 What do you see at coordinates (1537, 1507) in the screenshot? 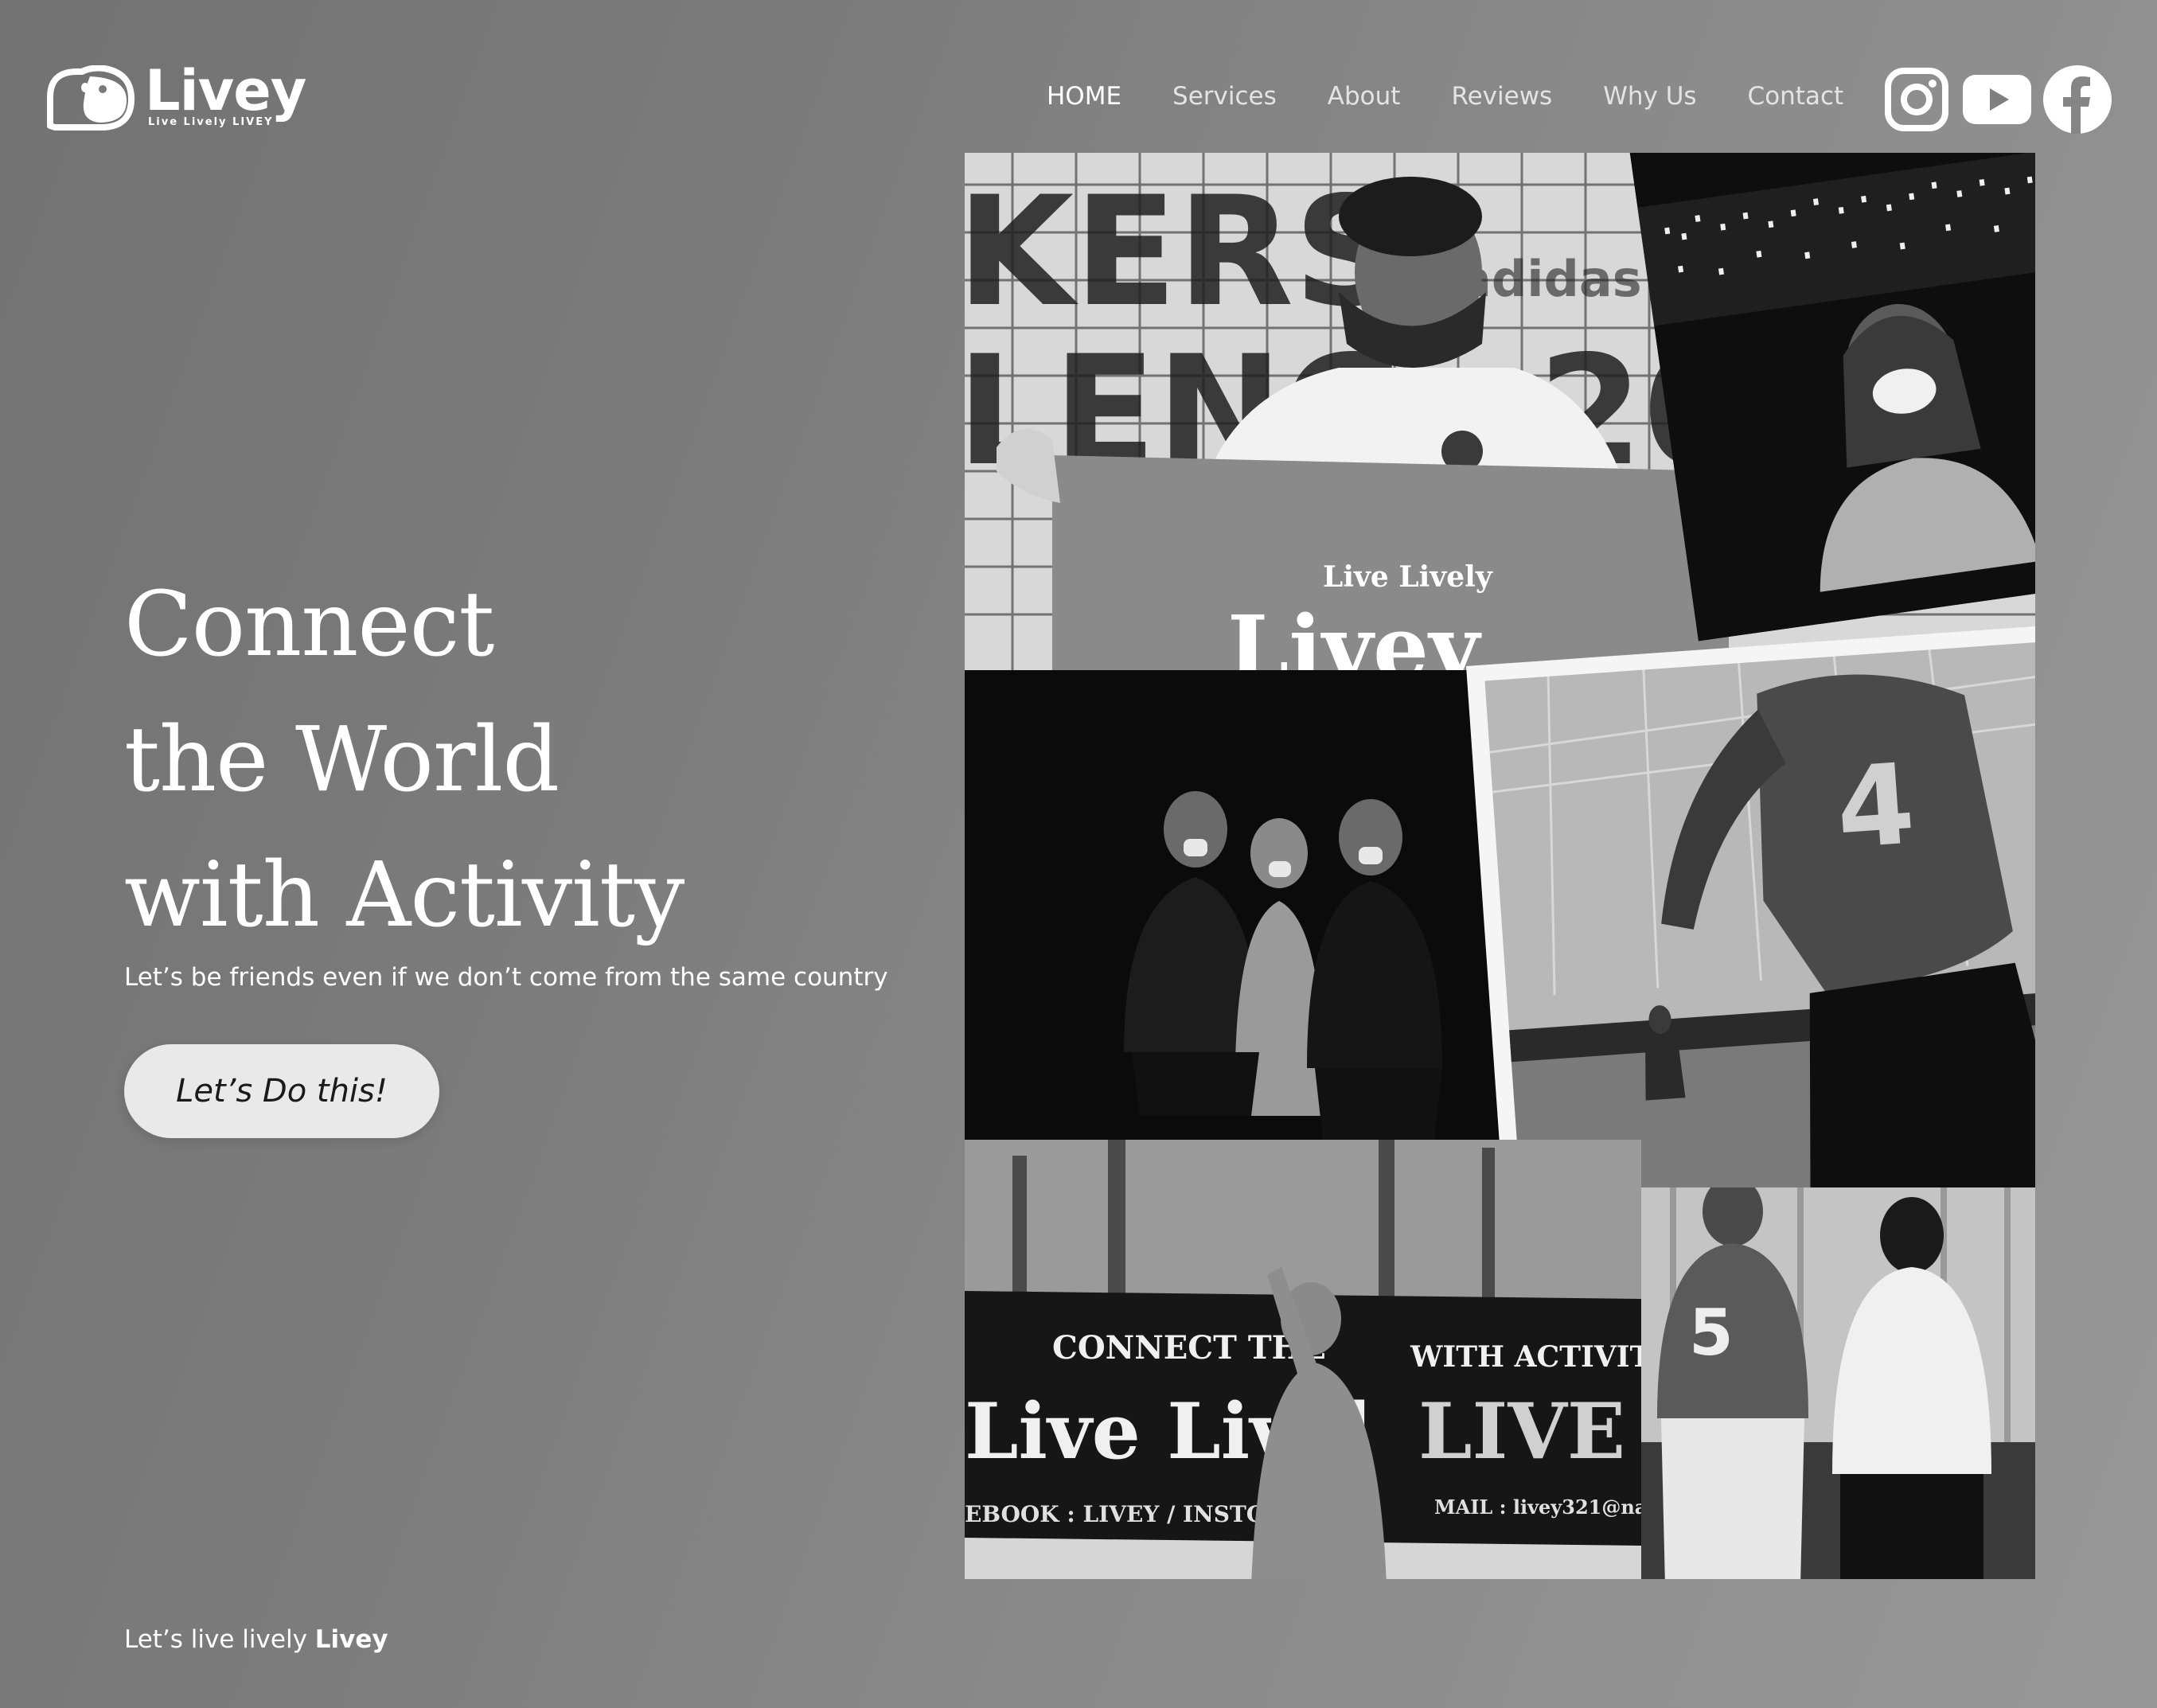
I see `banner-text-mail: MAIL : livey321@nave` at bounding box center [1537, 1507].